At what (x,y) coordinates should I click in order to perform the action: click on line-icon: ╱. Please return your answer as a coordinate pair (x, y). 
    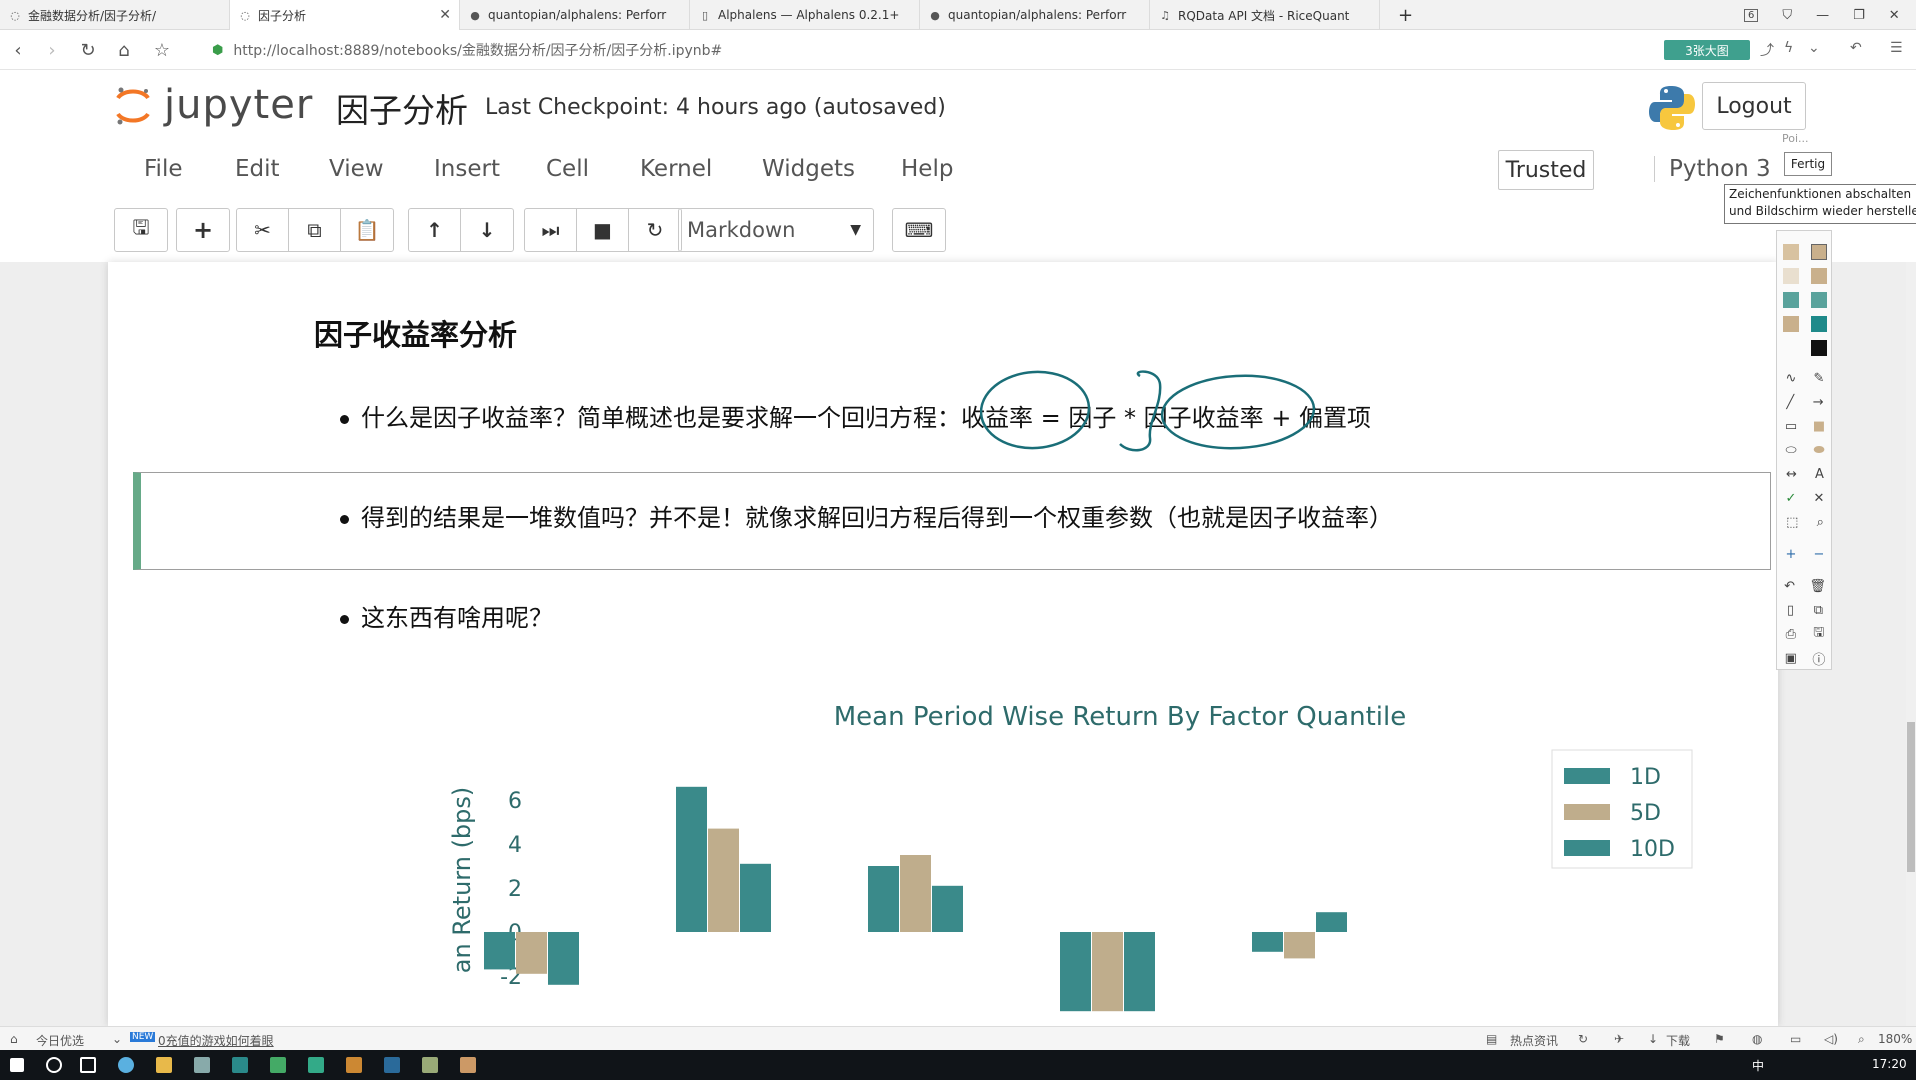
    Looking at the image, I should click on (1790, 402).